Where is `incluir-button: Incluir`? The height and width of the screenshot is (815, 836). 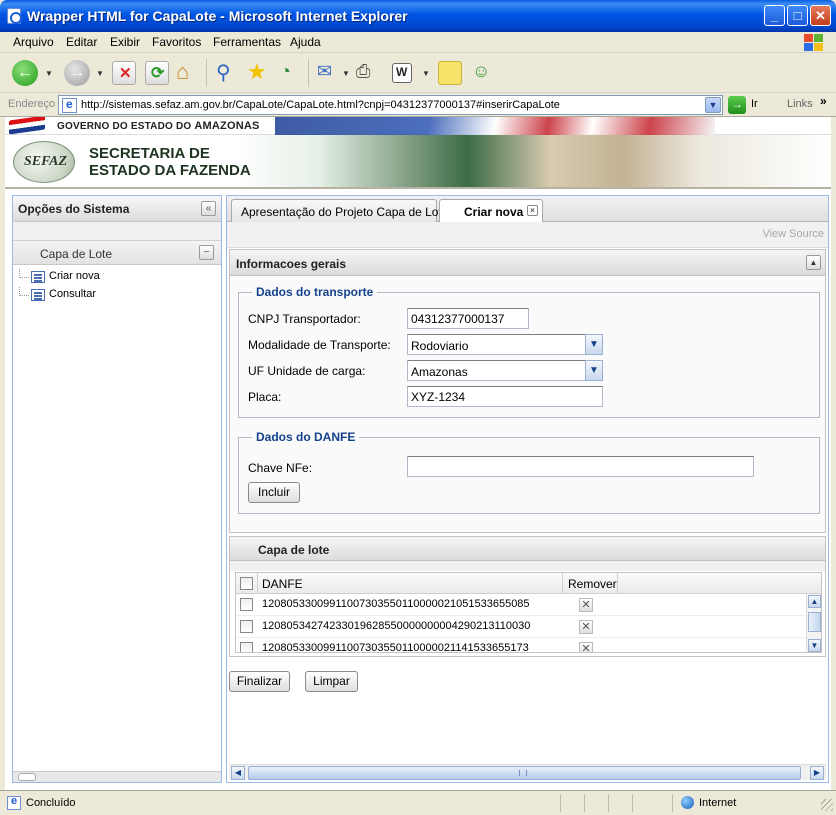 incluir-button: Incluir is located at coordinates (274, 492).